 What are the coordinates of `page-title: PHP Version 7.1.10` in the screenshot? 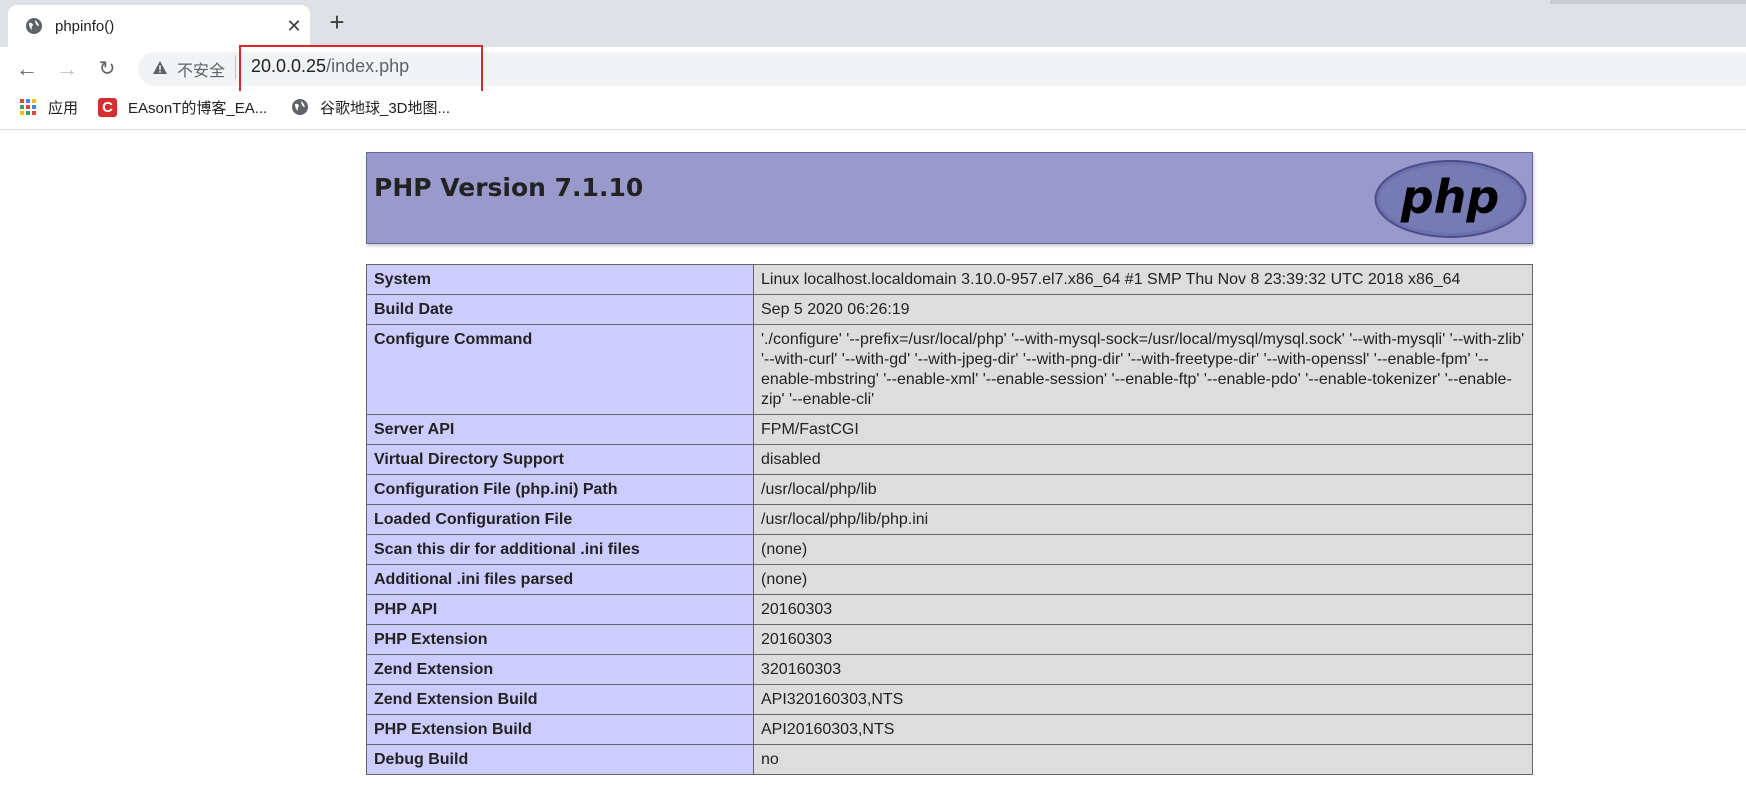 It's located at (509, 187).